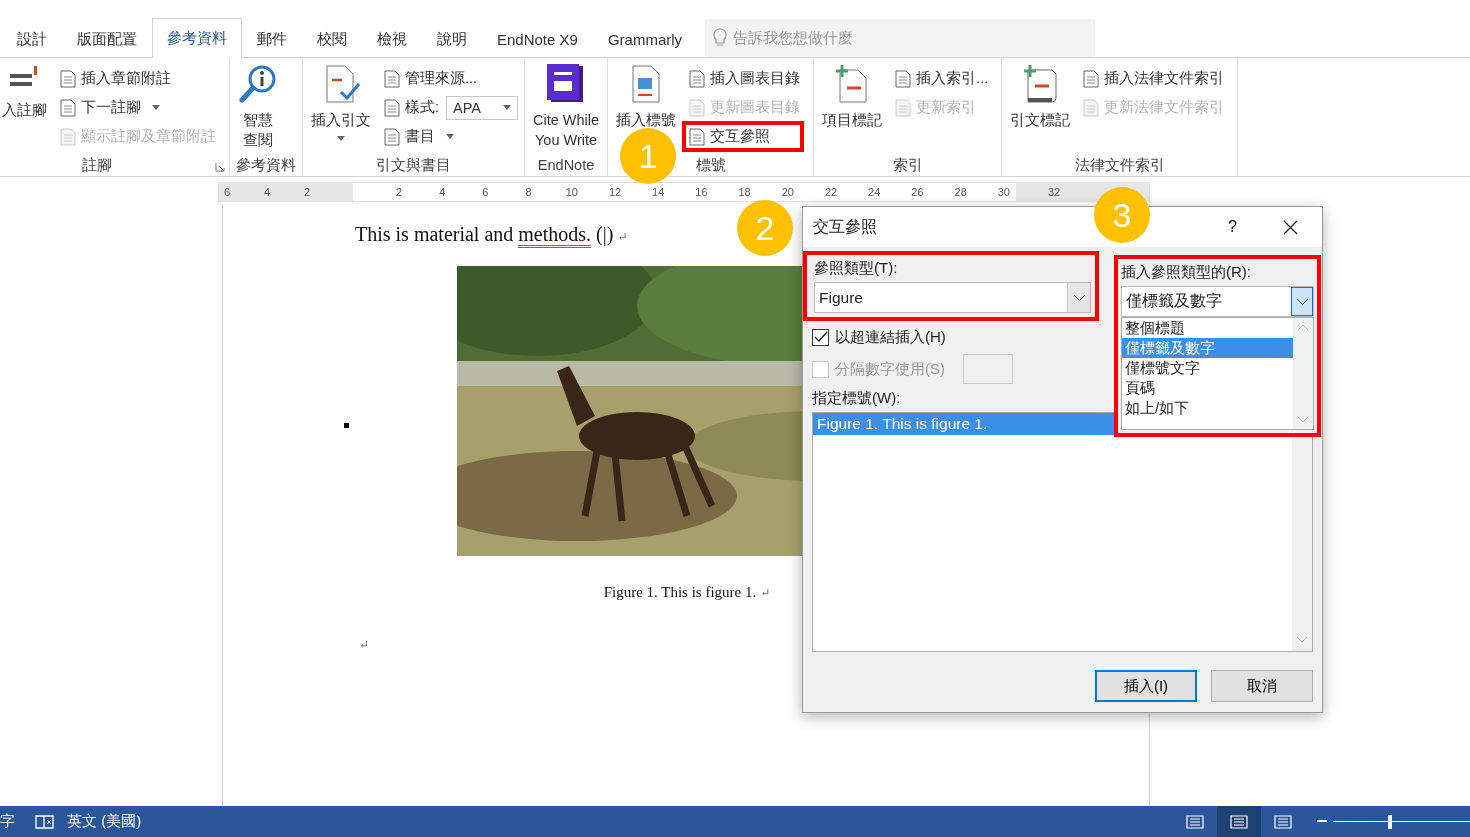  What do you see at coordinates (900, 38) in the screenshot?
I see `tell-me-field: 告訴我您想做什麼` at bounding box center [900, 38].